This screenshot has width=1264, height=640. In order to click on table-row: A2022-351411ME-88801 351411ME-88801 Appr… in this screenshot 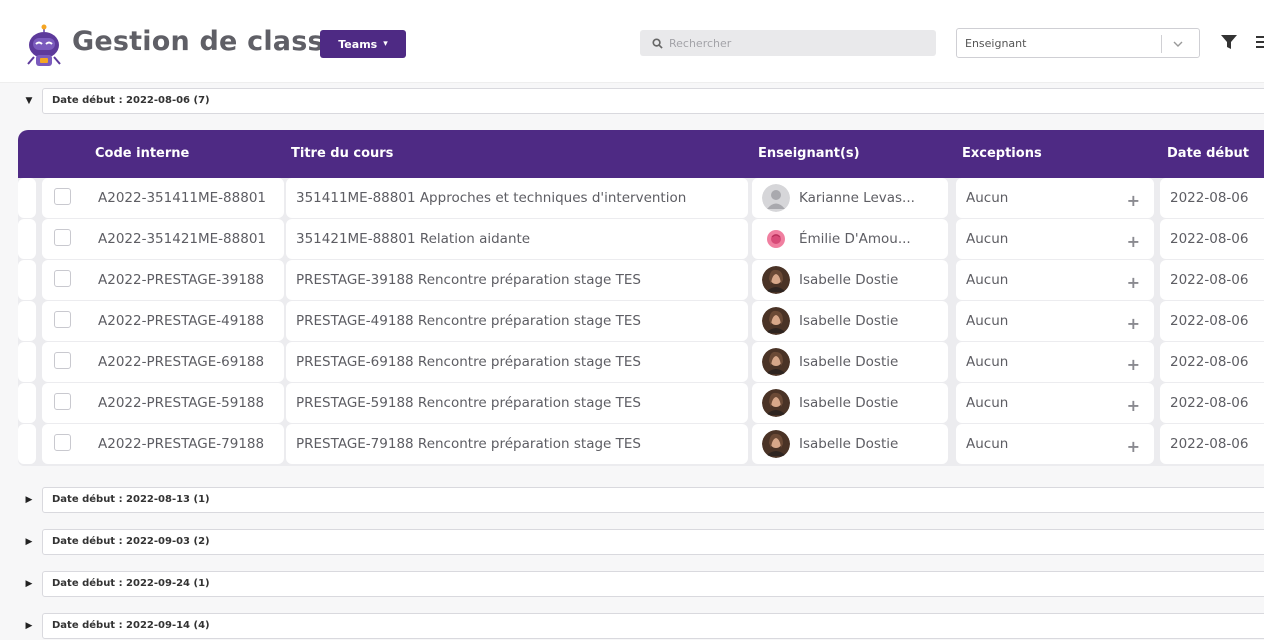, I will do `click(641, 198)`.